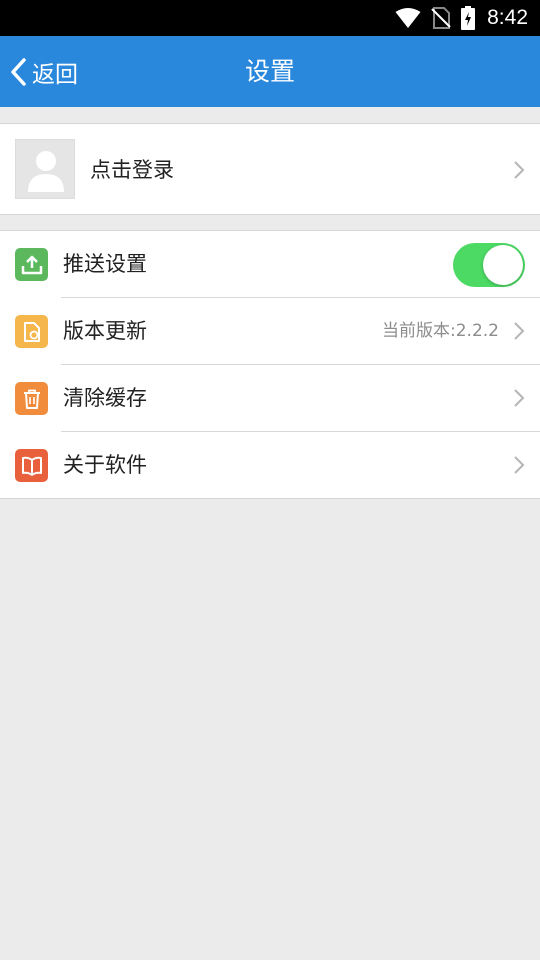  I want to click on chevron-left-icon, so click(18, 71).